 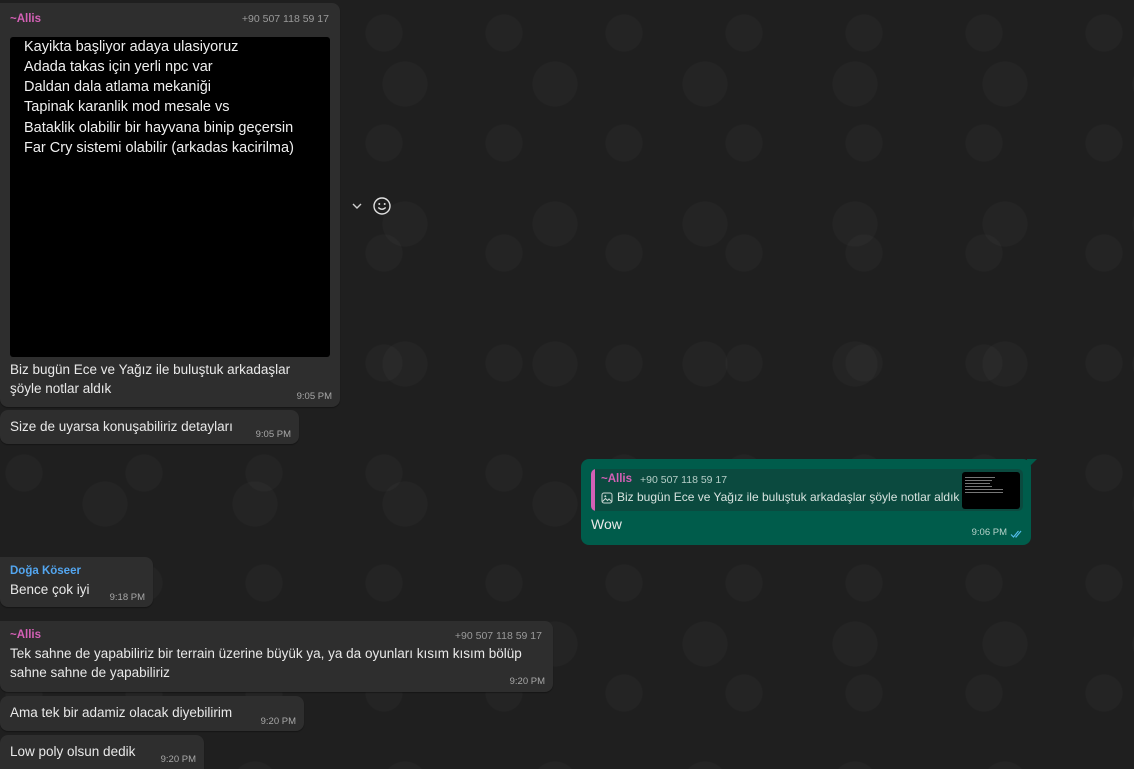 What do you see at coordinates (50, 589) in the screenshot?
I see `message-body: Bence çok iyi` at bounding box center [50, 589].